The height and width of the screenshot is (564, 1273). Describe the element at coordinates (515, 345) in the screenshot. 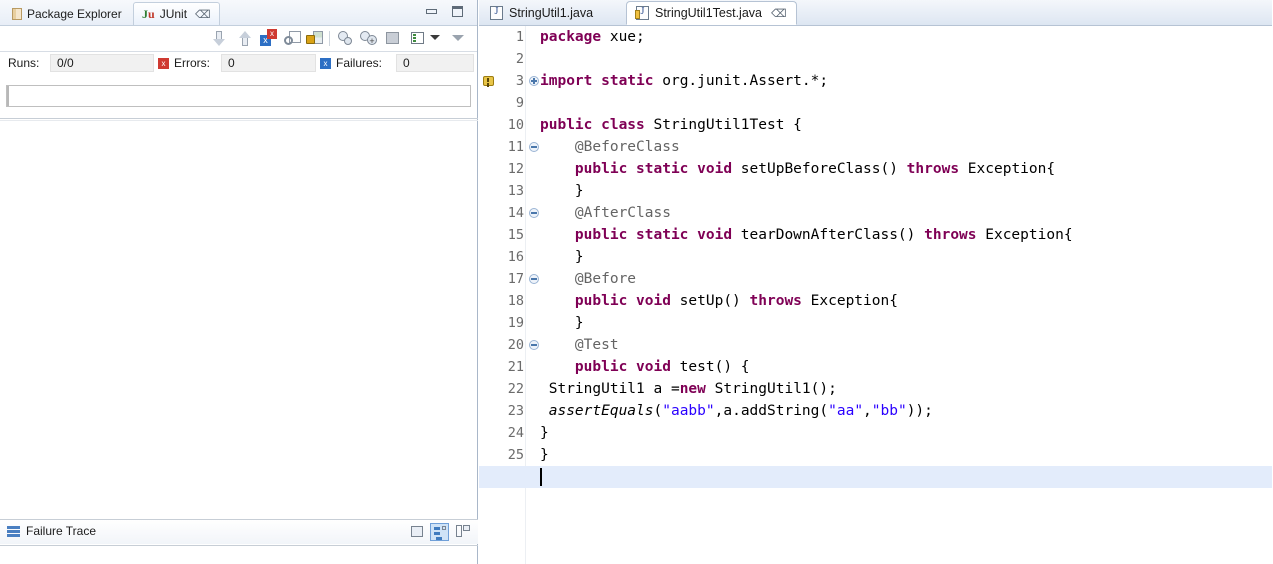

I see `line-number: 20` at that location.